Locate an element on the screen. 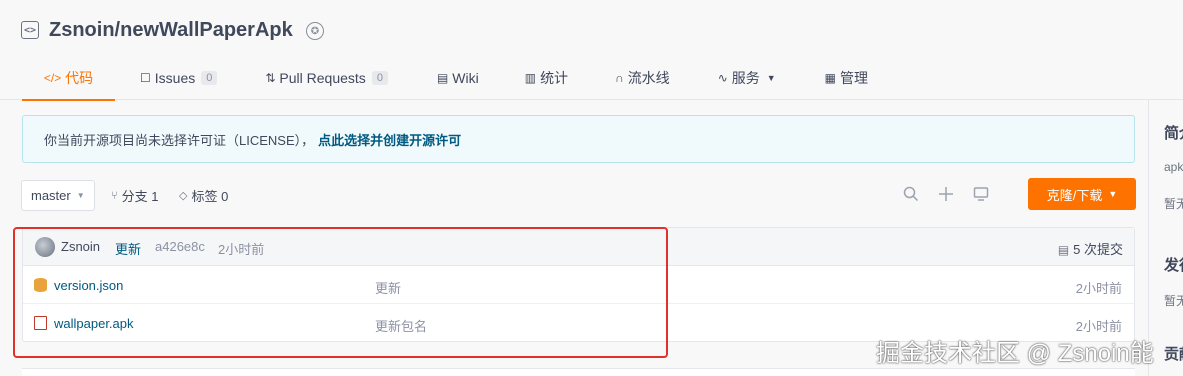 The image size is (1183, 376). file-time: 2小时前 is located at coordinates (1098, 288).